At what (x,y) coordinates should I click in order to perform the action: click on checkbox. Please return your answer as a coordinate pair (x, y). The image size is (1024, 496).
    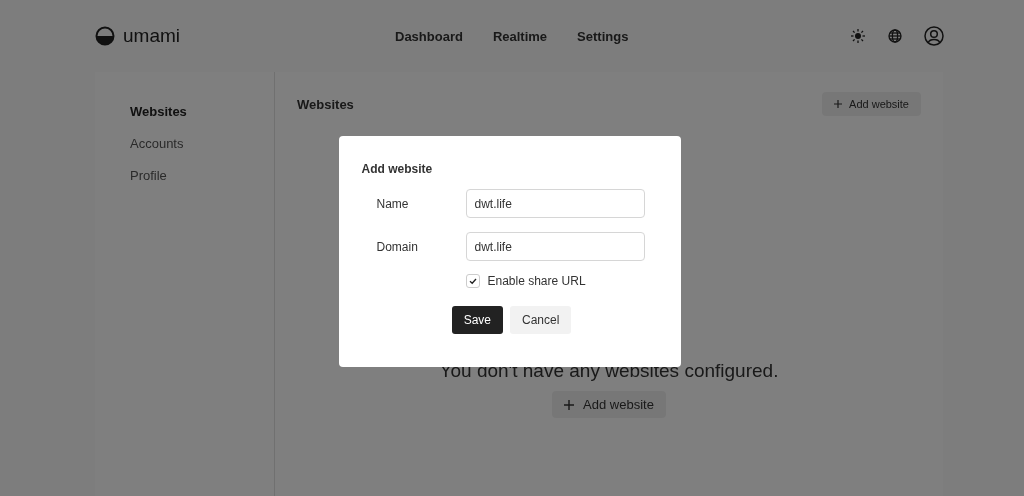
    Looking at the image, I should click on (472, 281).